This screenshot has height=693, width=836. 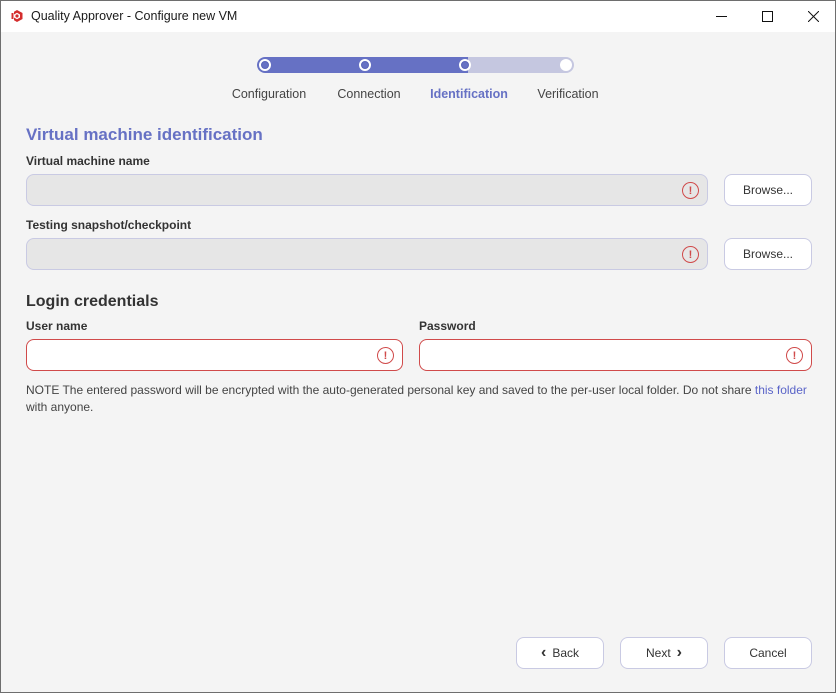 I want to click on close-button, so click(x=813, y=16).